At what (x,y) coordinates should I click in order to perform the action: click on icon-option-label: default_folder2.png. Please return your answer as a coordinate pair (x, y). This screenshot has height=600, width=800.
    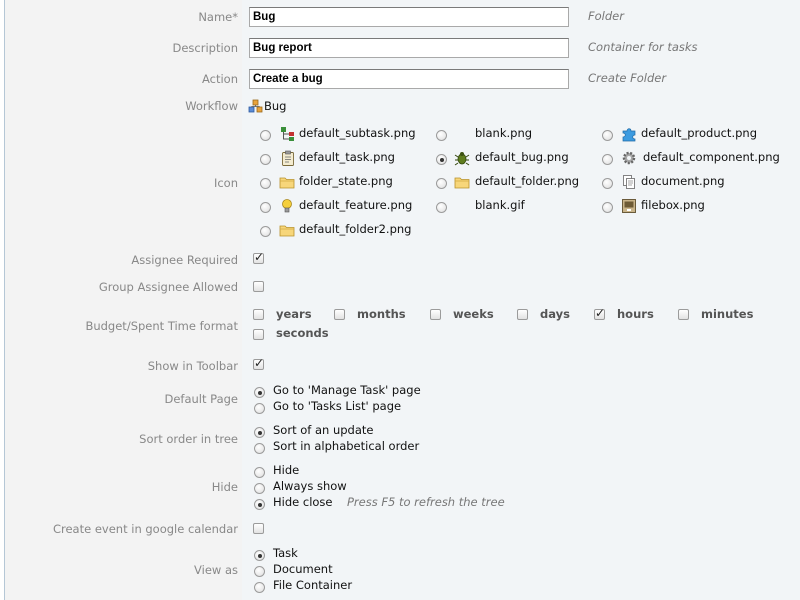
    Looking at the image, I should click on (355, 229).